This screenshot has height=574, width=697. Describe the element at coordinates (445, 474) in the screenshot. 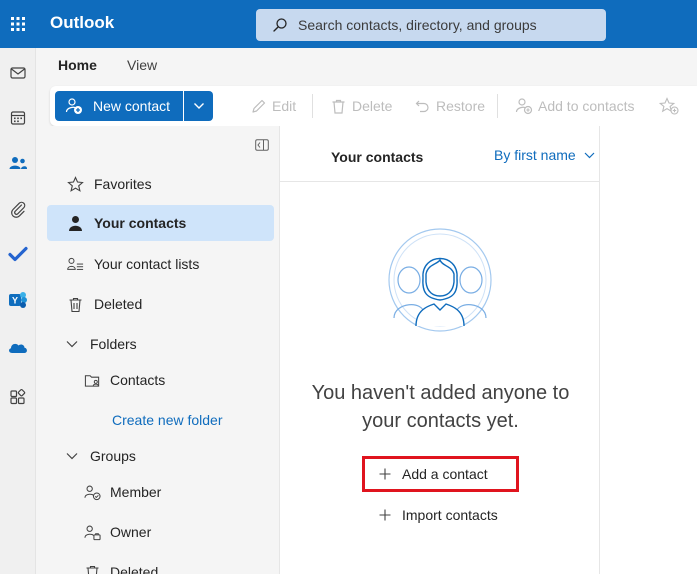

I see `add-a-contact-label: Add a contact` at that location.